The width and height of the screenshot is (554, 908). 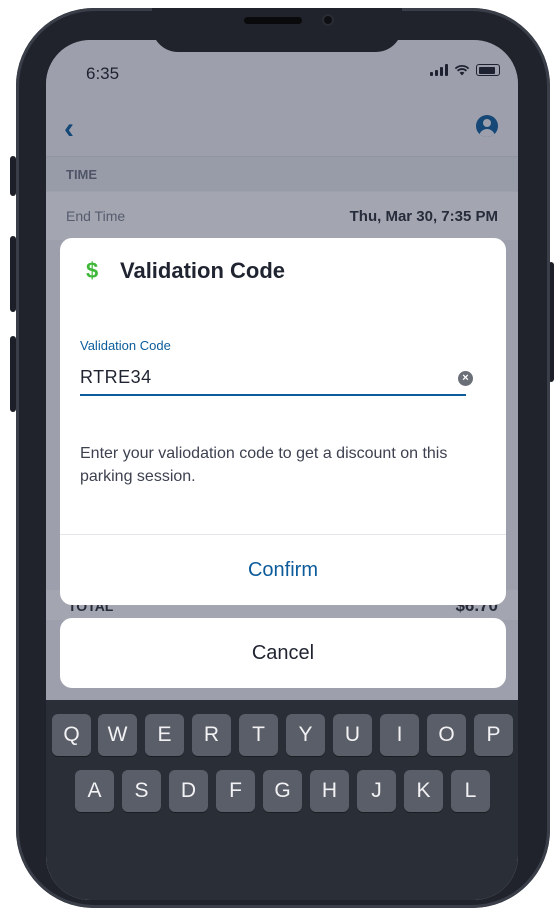 I want to click on key-h: H, so click(x=329, y=791).